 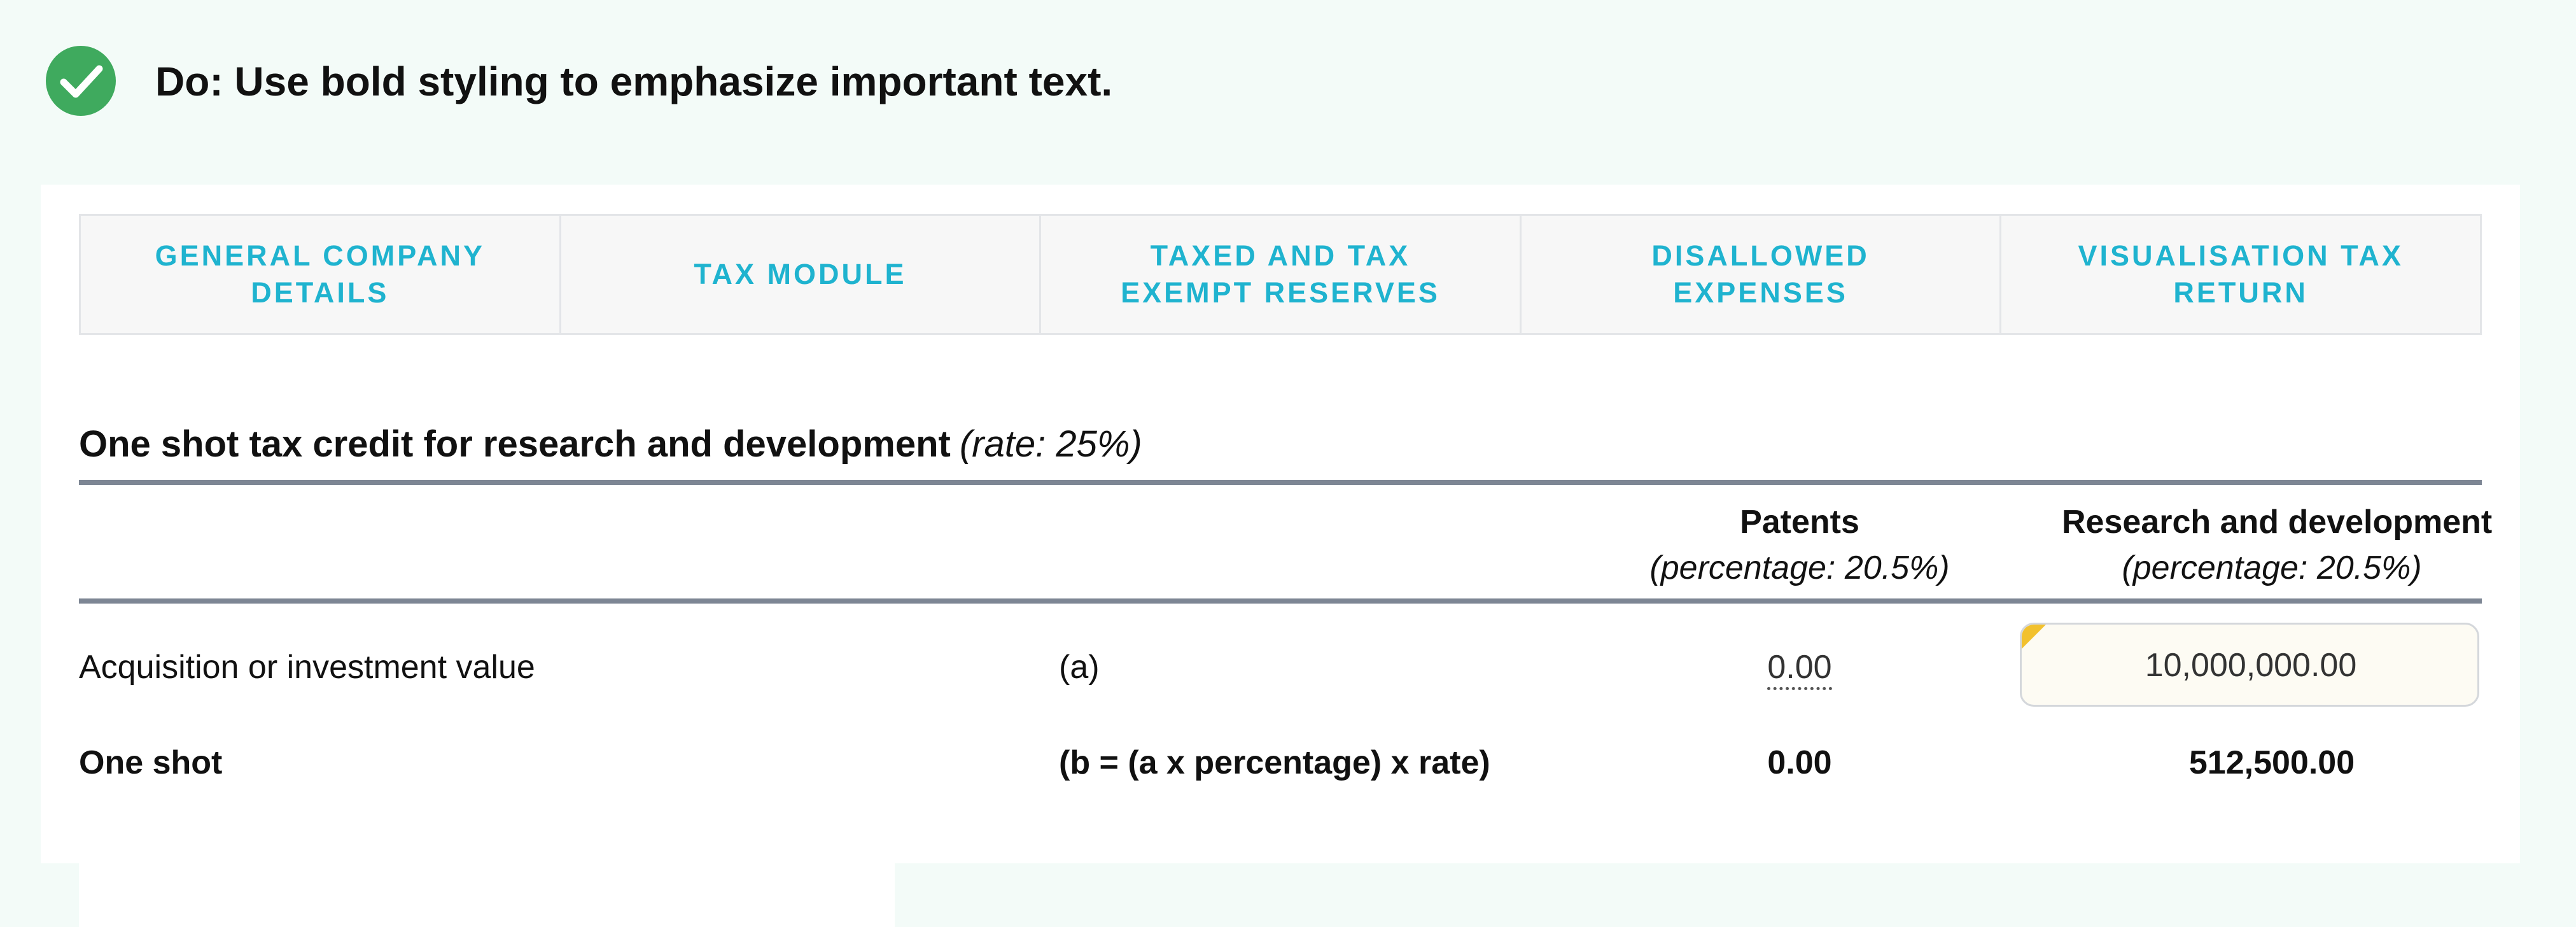 What do you see at coordinates (81, 81) in the screenshot?
I see `check-circle-icon` at bounding box center [81, 81].